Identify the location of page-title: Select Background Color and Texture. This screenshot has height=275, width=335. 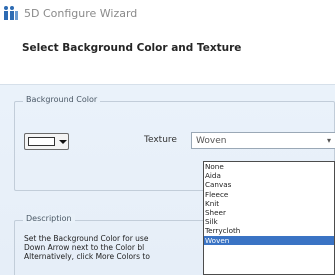
(132, 48).